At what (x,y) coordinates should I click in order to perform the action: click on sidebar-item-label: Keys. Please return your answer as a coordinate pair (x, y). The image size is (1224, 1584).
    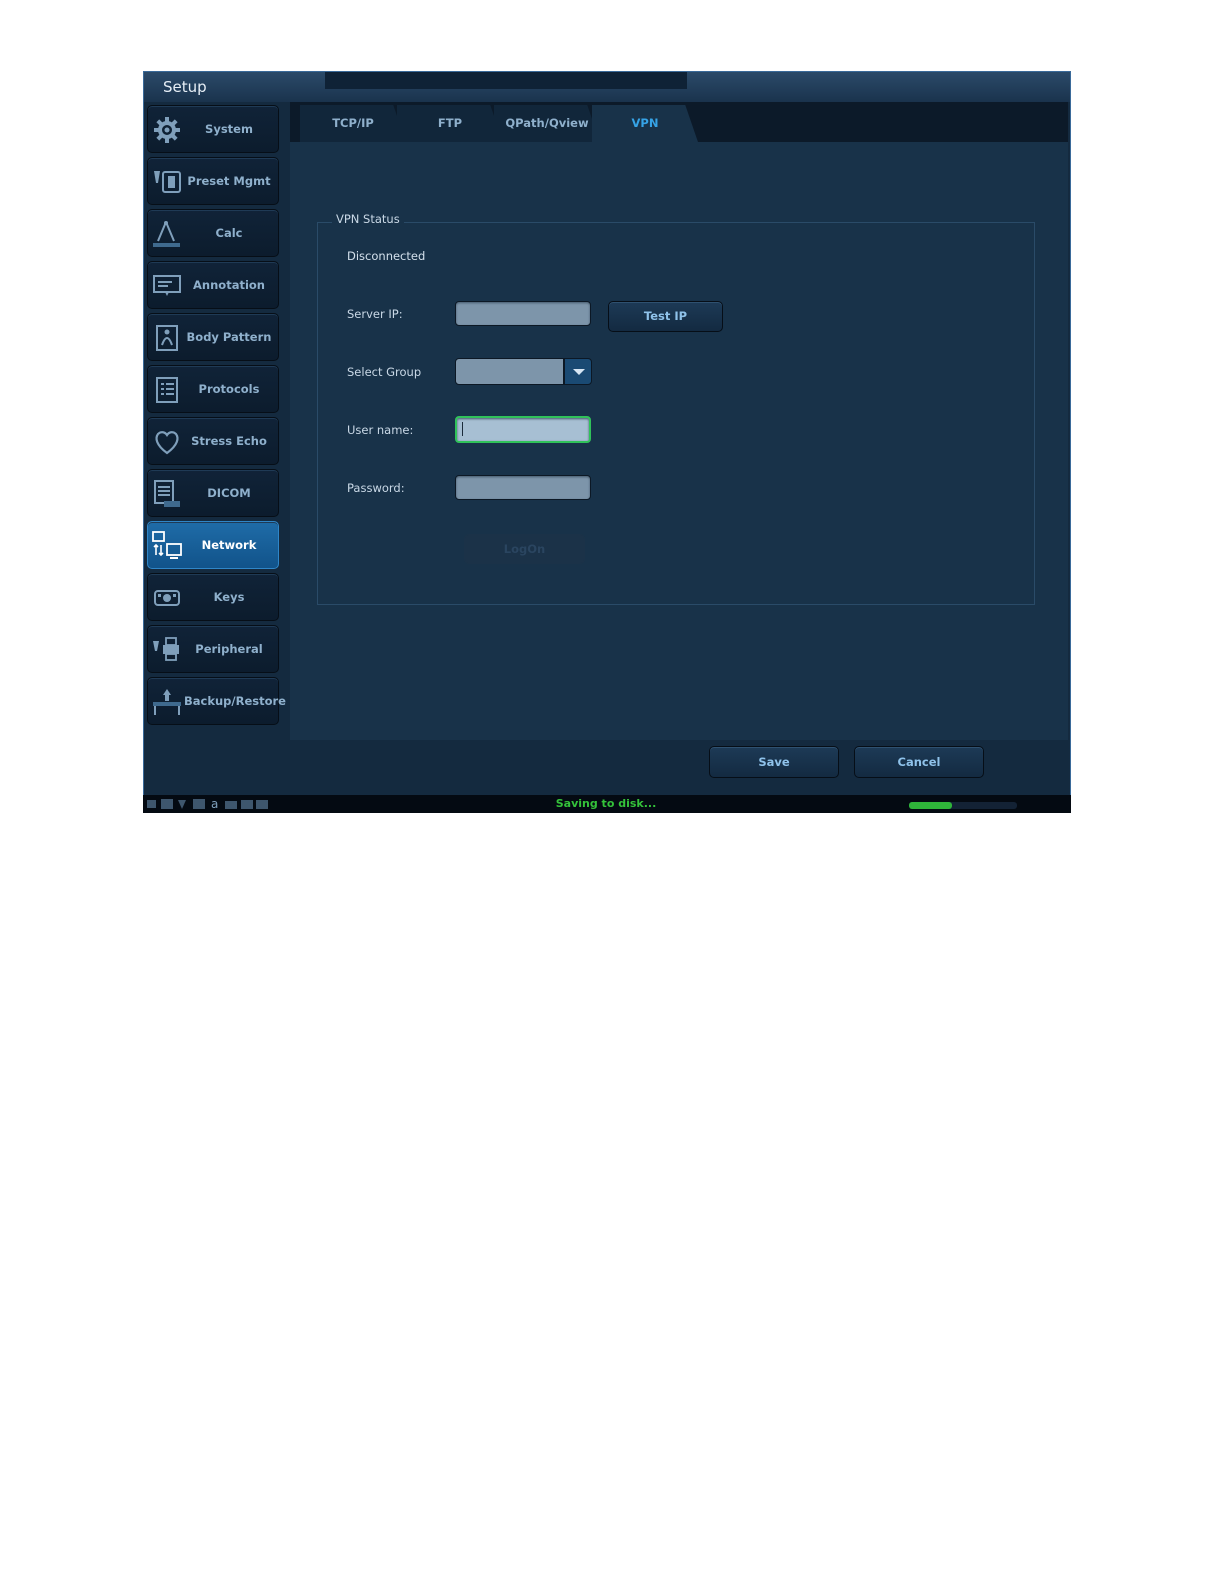
    Looking at the image, I should click on (229, 597).